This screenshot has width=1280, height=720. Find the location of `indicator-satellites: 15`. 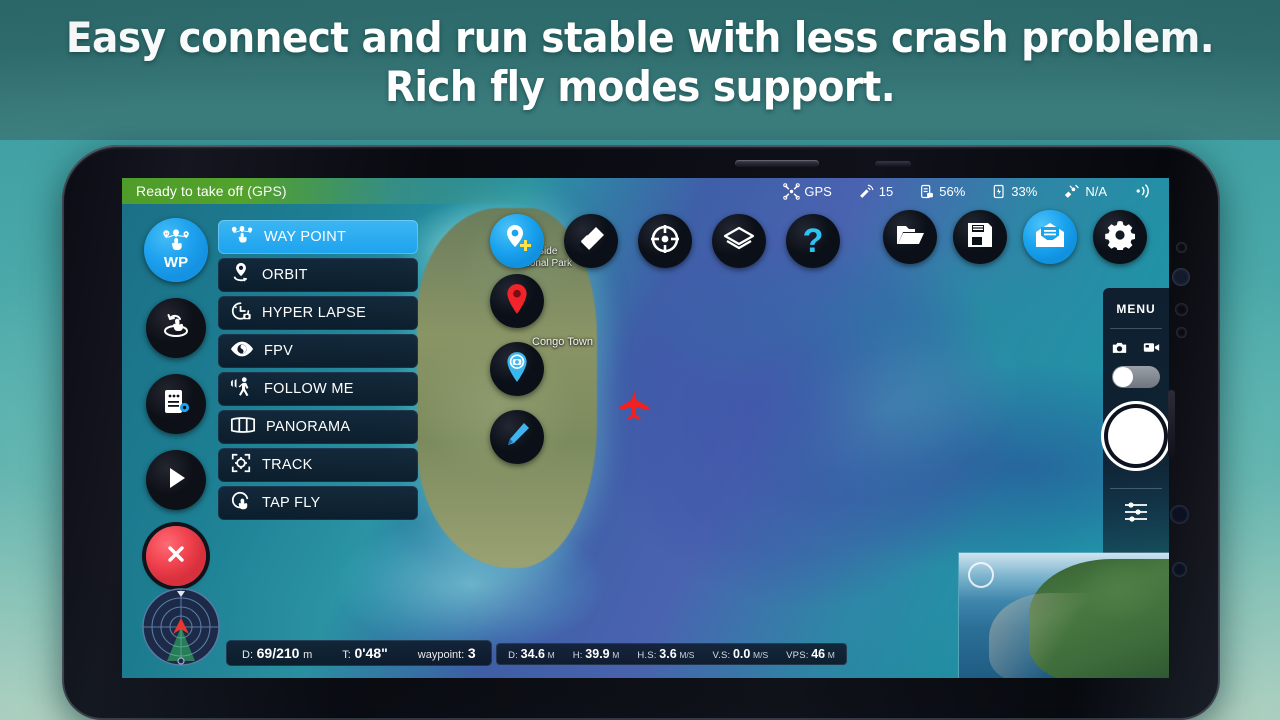

indicator-satellites: 15 is located at coordinates (875, 191).